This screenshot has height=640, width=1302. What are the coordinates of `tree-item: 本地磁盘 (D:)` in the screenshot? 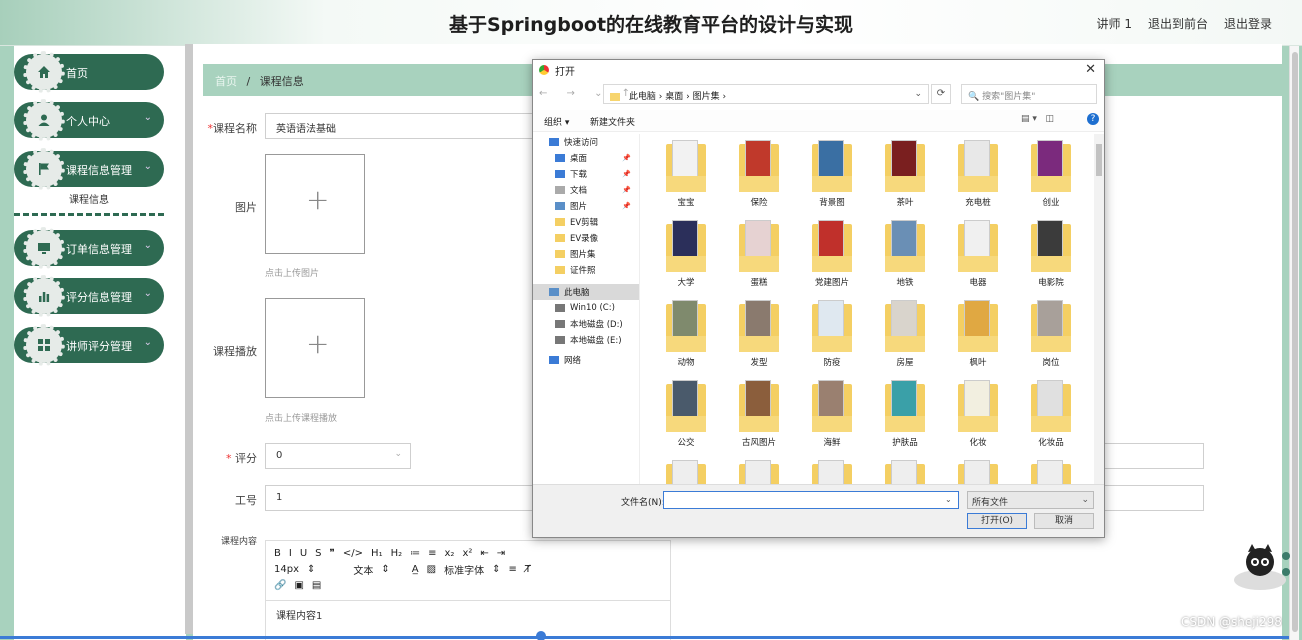 It's located at (586, 324).